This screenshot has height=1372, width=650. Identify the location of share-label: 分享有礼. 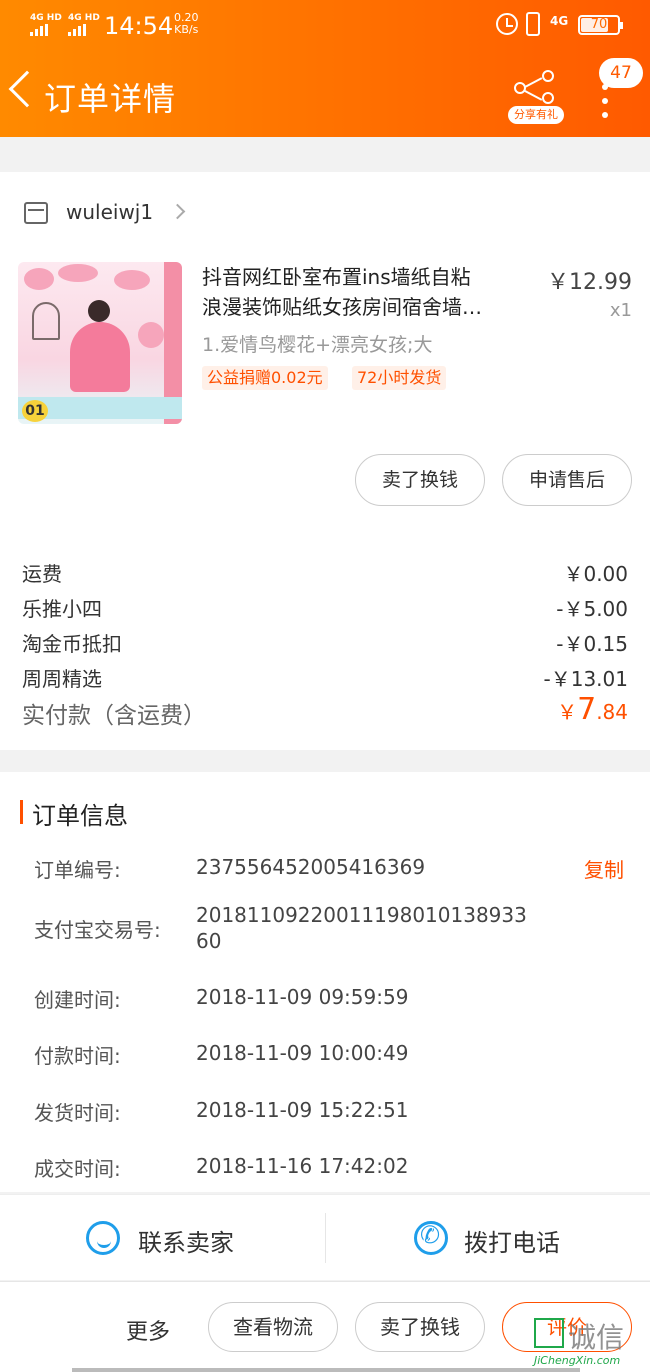
(536, 115).